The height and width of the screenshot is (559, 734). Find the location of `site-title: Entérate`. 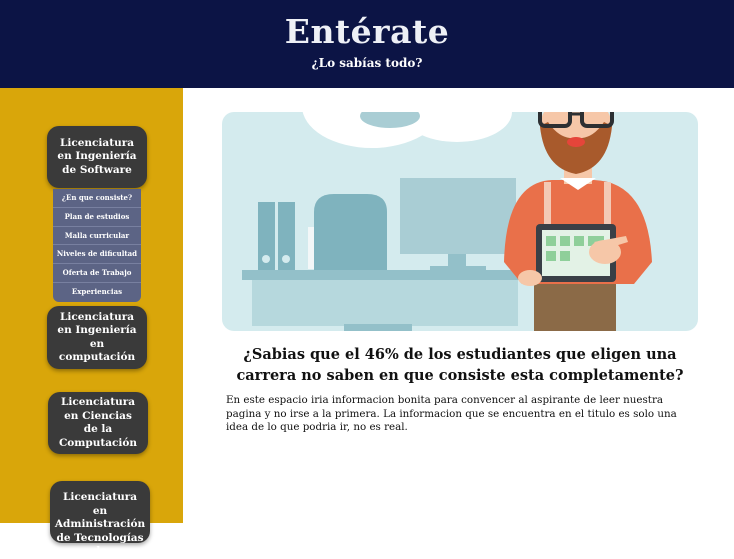

site-title: Entérate is located at coordinates (367, 31).